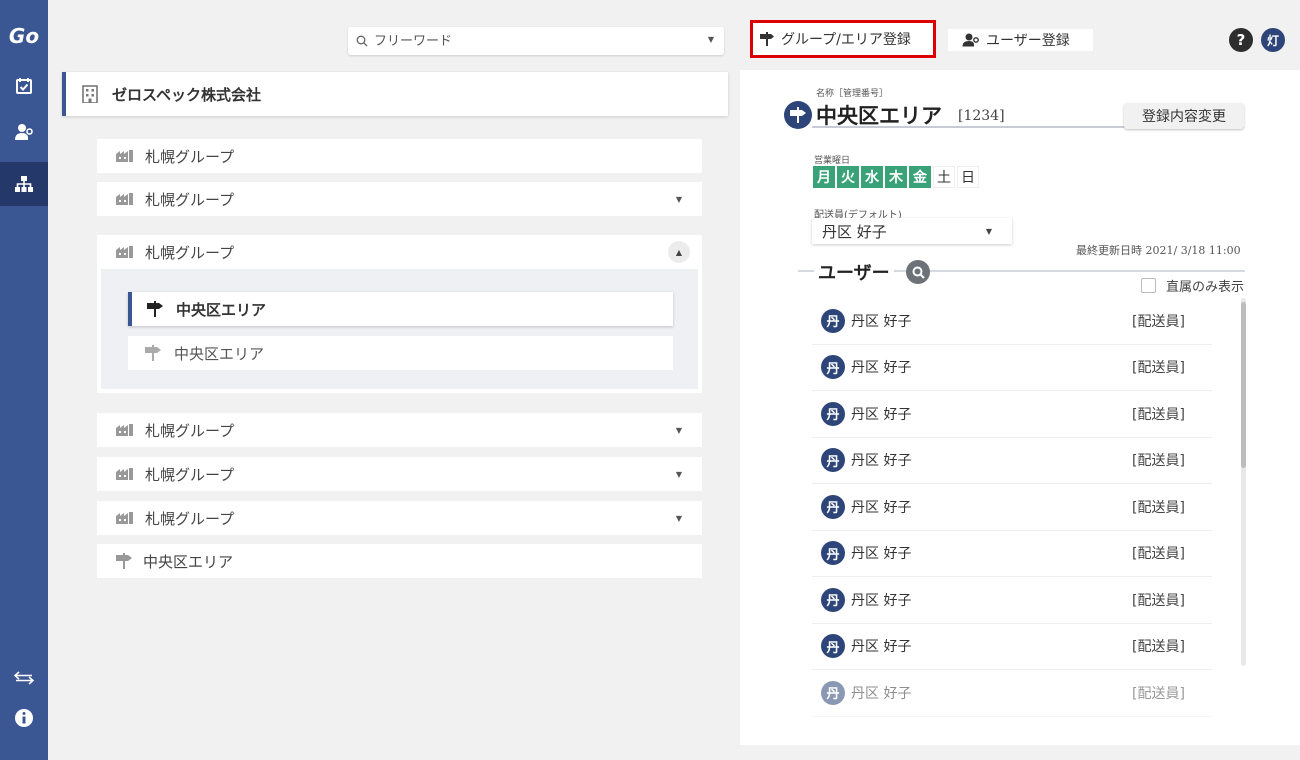  I want to click on scrollbar, so click(1243, 482).